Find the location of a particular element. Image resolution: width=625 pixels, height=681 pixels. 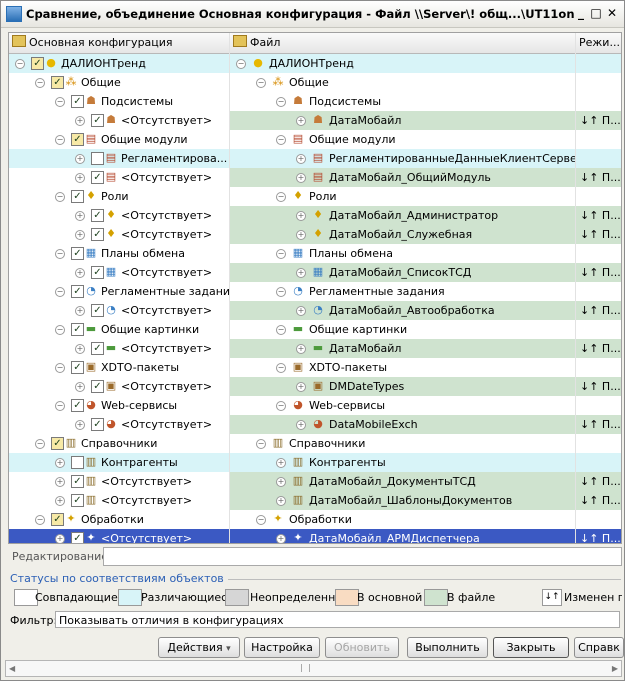

editing-field is located at coordinates (362, 556).